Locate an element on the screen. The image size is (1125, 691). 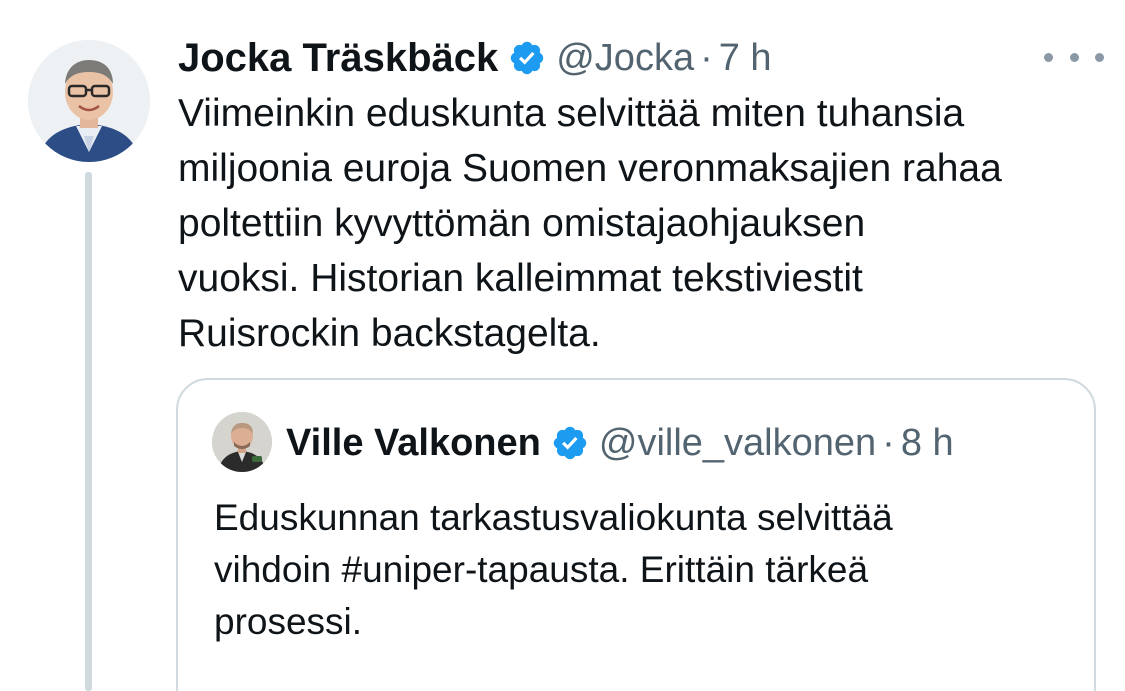
quoted-text-line: Eduskunnan tarkastusvaliokunta selvittää is located at coordinates (553, 517).